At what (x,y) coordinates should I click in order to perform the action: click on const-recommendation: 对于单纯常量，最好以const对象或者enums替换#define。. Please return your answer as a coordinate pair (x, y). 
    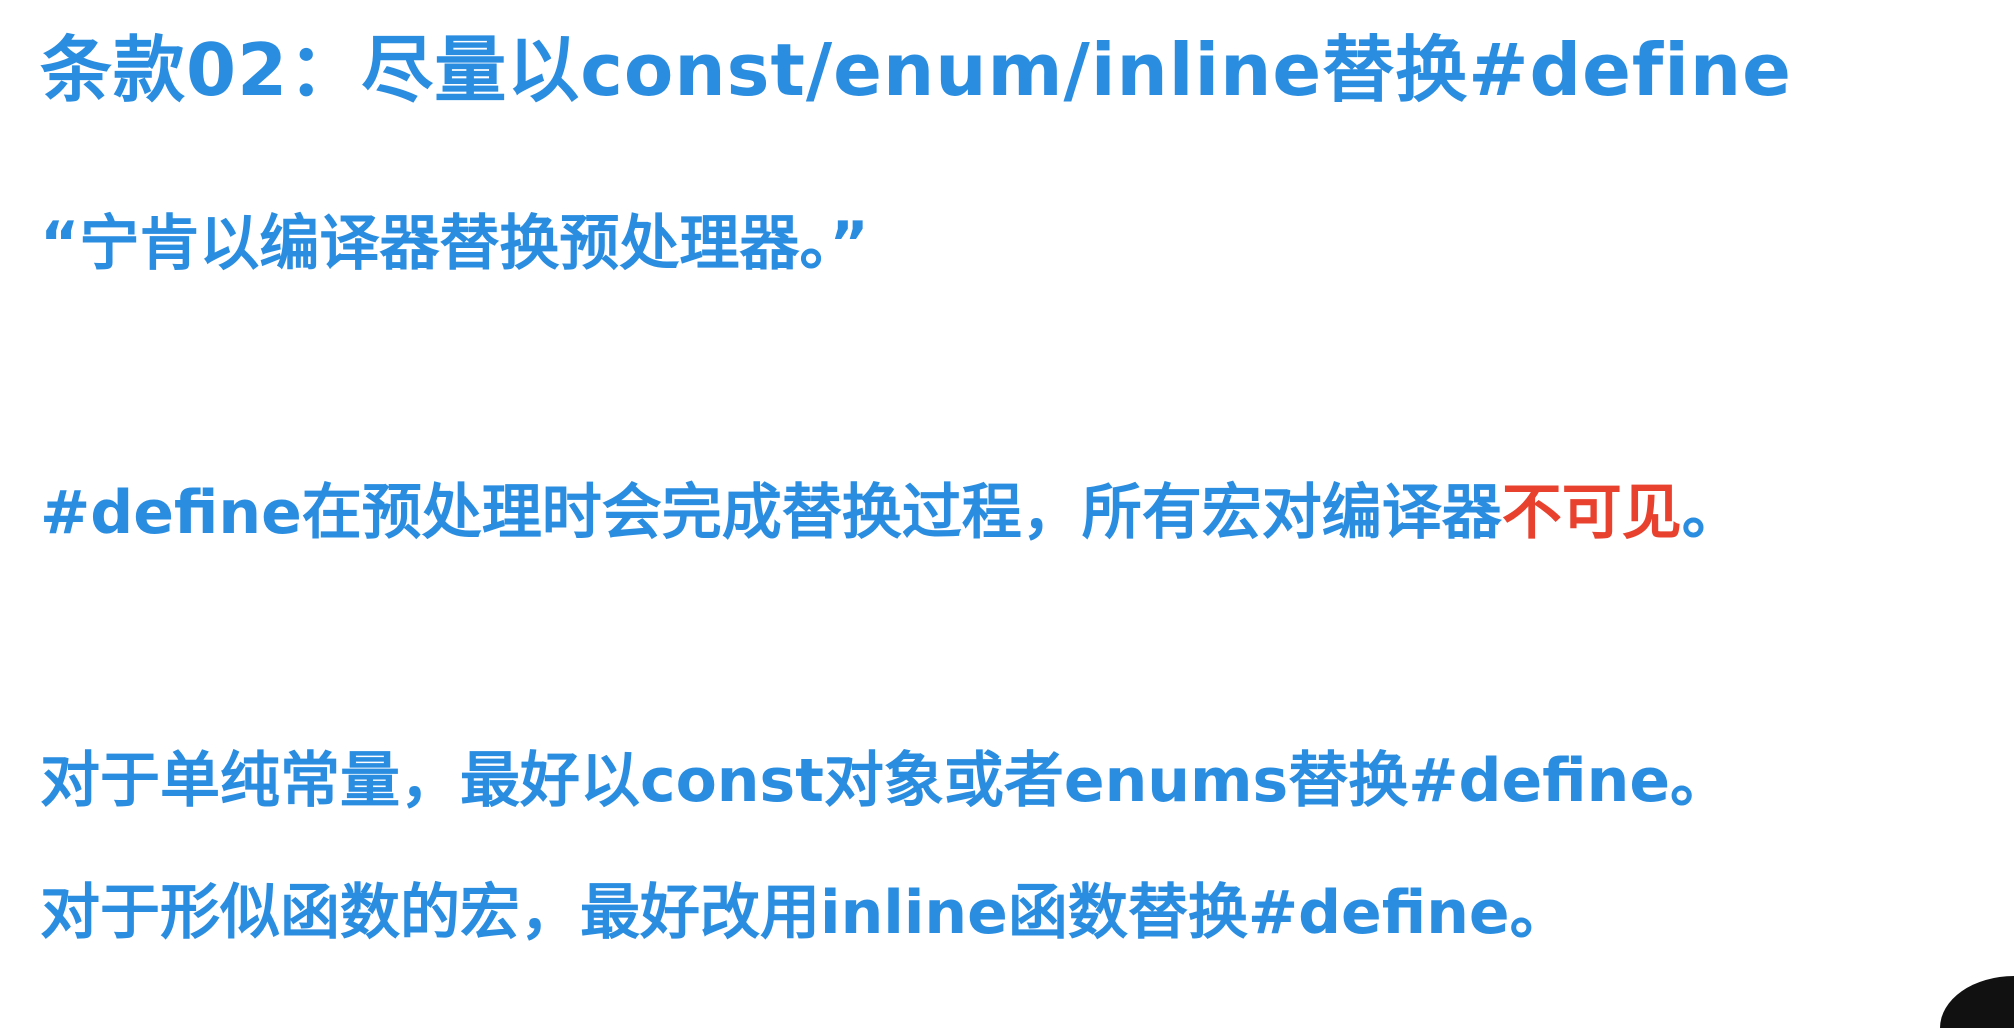
    Looking at the image, I should click on (885, 781).